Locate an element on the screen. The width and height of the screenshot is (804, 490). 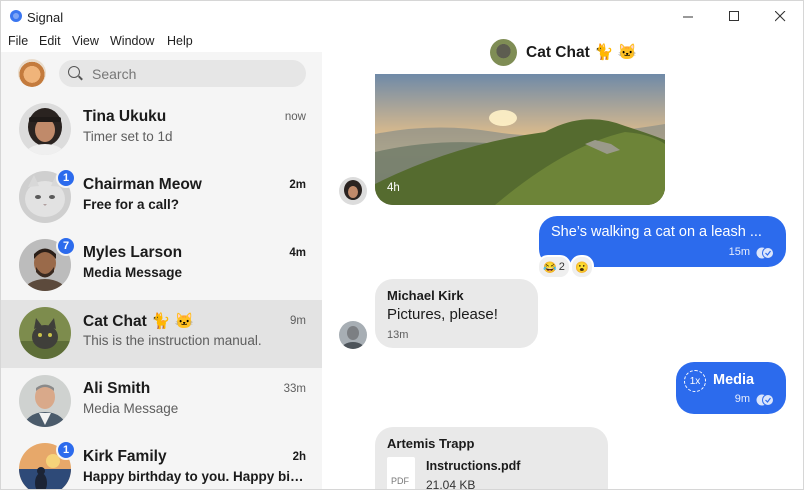
conversation-snippet: Timer set to 1d is located at coordinates (128, 136).